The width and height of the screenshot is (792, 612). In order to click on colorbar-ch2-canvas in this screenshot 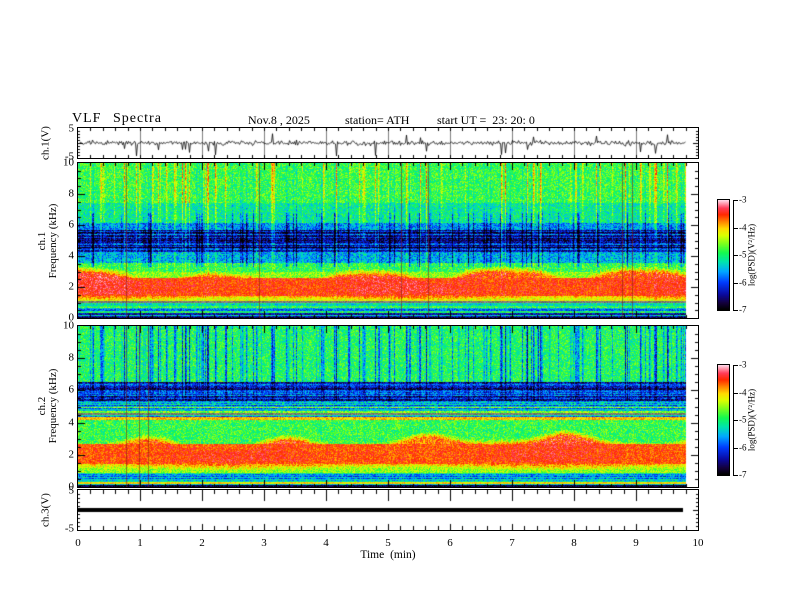, I will do `click(723, 420)`.